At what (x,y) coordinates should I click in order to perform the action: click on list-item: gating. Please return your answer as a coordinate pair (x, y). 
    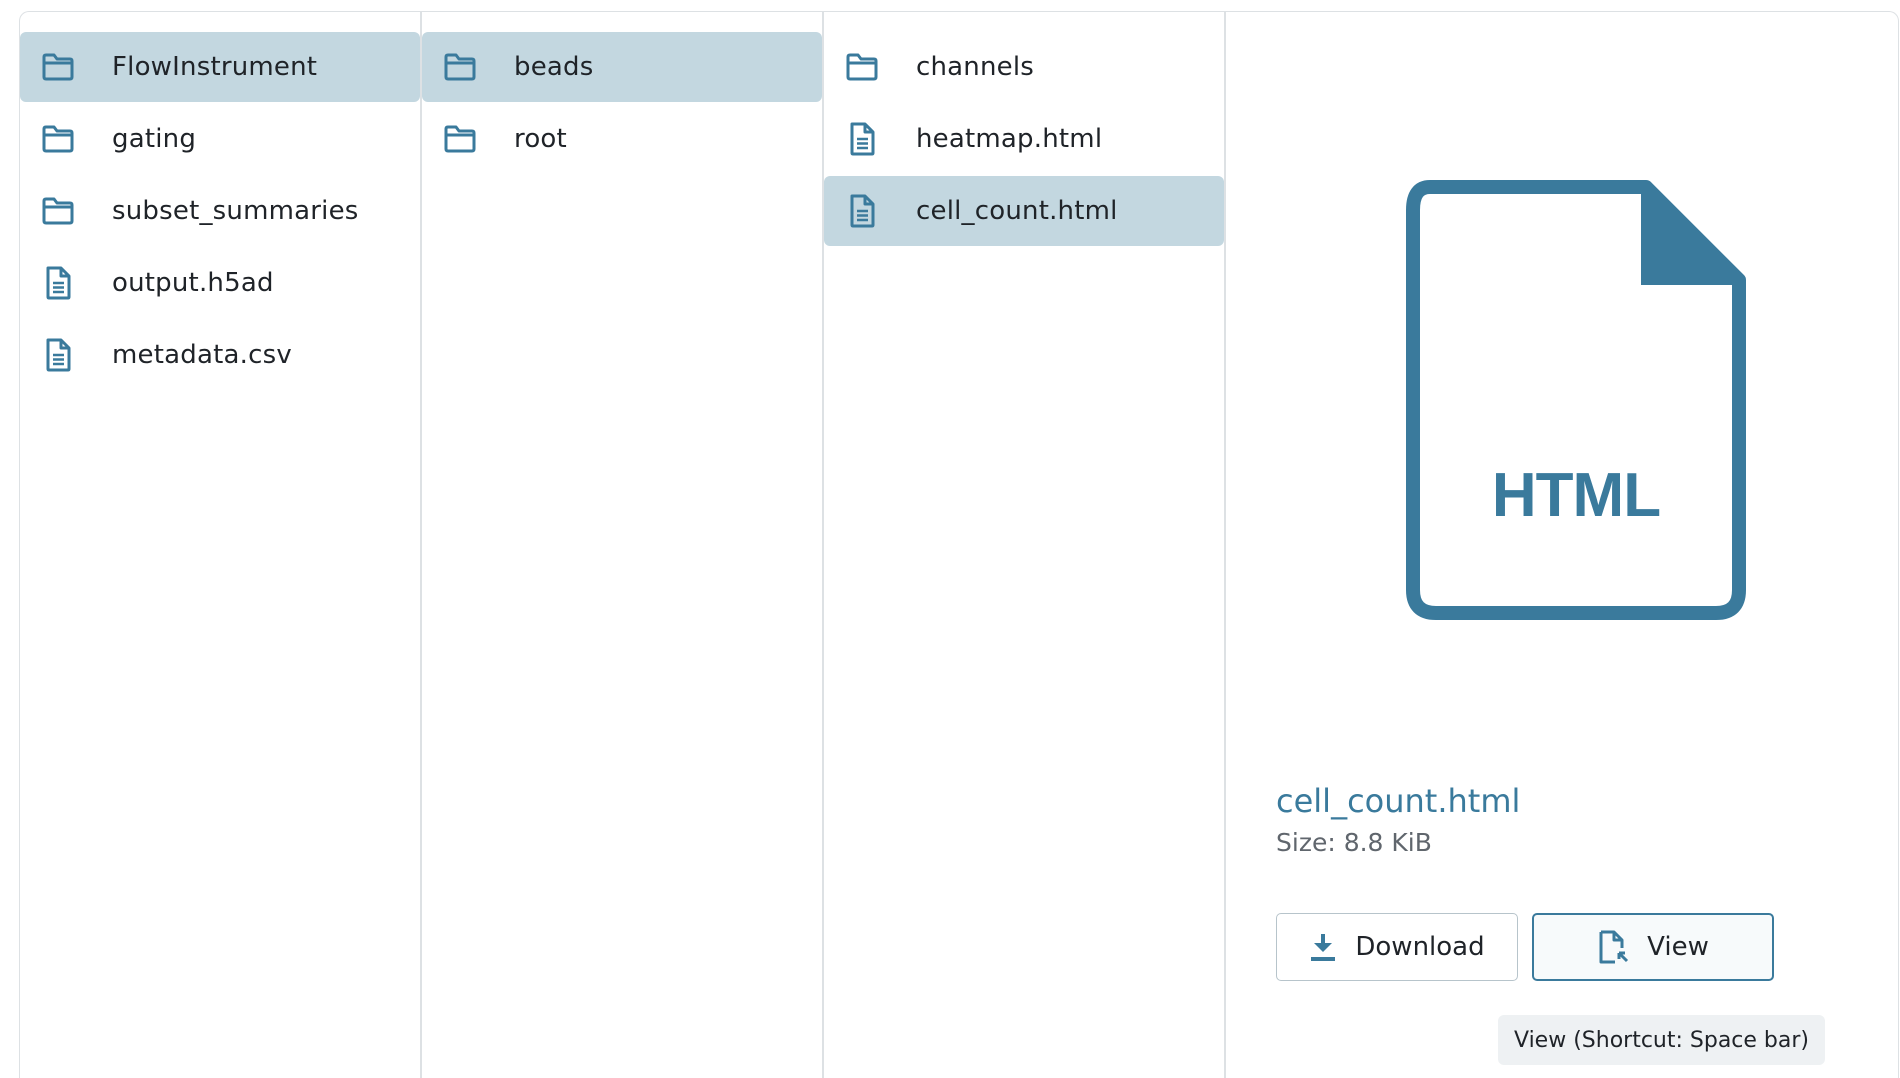
    Looking at the image, I should click on (220, 139).